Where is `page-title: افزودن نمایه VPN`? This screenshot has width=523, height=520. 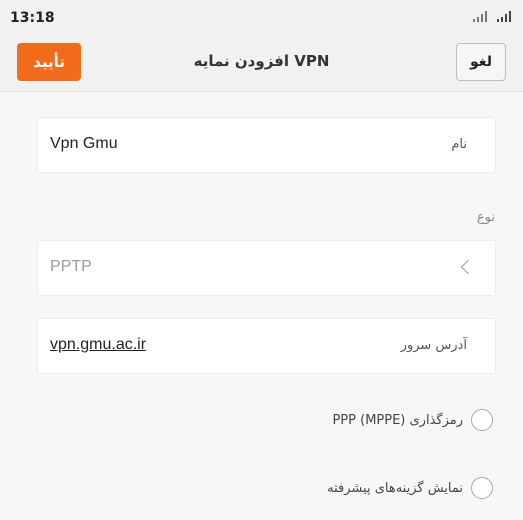
page-title: افزودن نمایه VPN is located at coordinates (261, 61).